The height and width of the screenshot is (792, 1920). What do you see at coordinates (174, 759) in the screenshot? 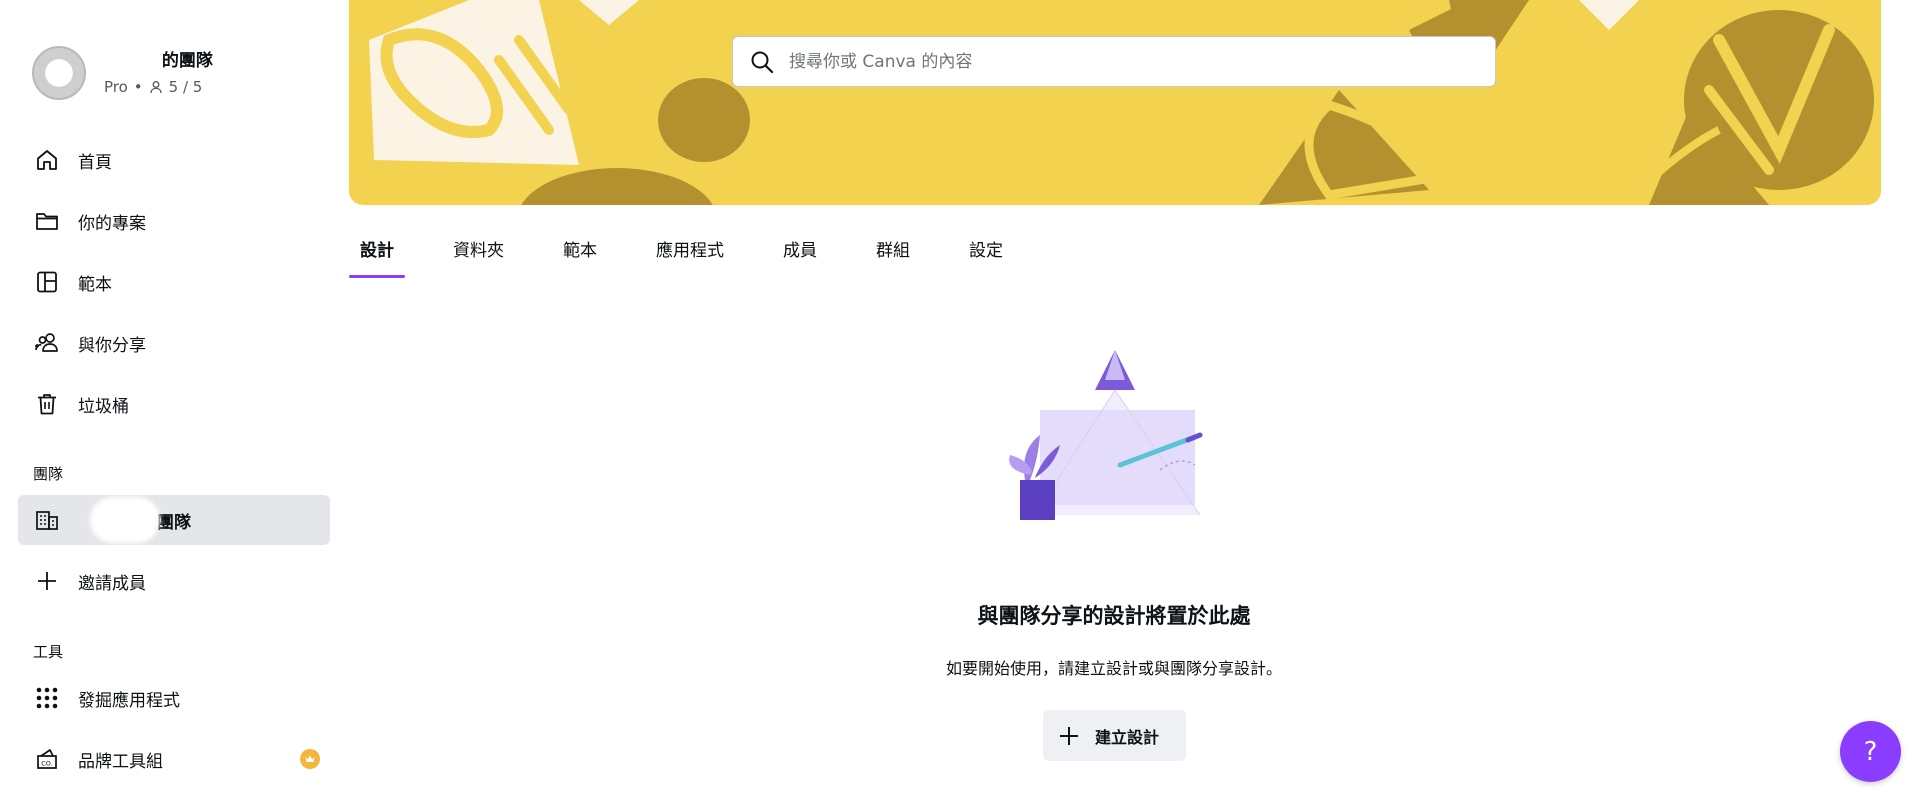
I see `sidebar-item-brand-kit: CO. 品牌工具組` at bounding box center [174, 759].